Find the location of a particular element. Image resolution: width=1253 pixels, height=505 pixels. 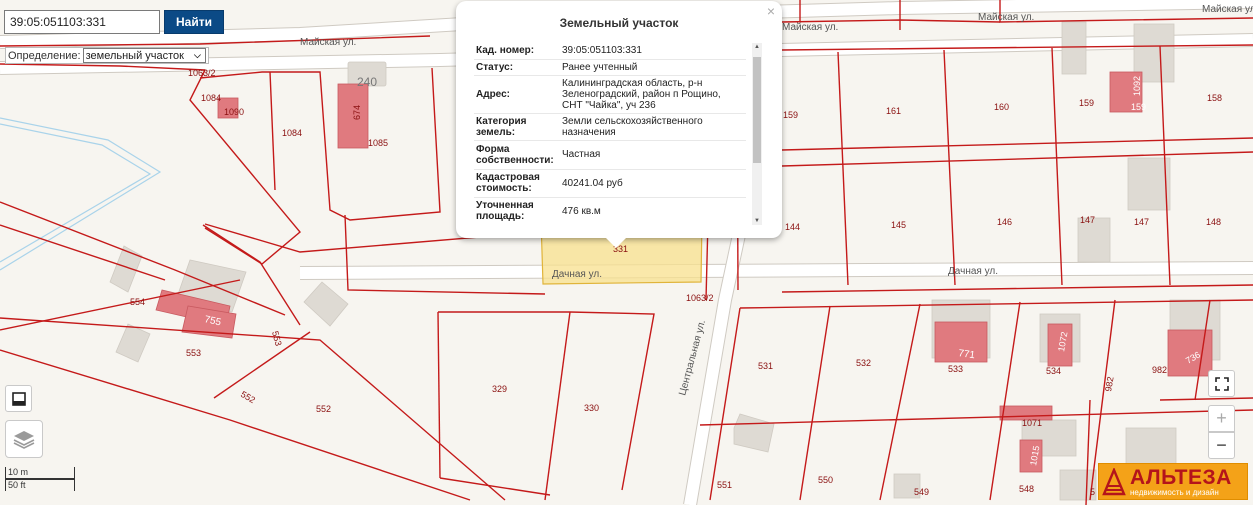

table-row: Кад. номер: 39:05:051103:331 is located at coordinates (610, 51).